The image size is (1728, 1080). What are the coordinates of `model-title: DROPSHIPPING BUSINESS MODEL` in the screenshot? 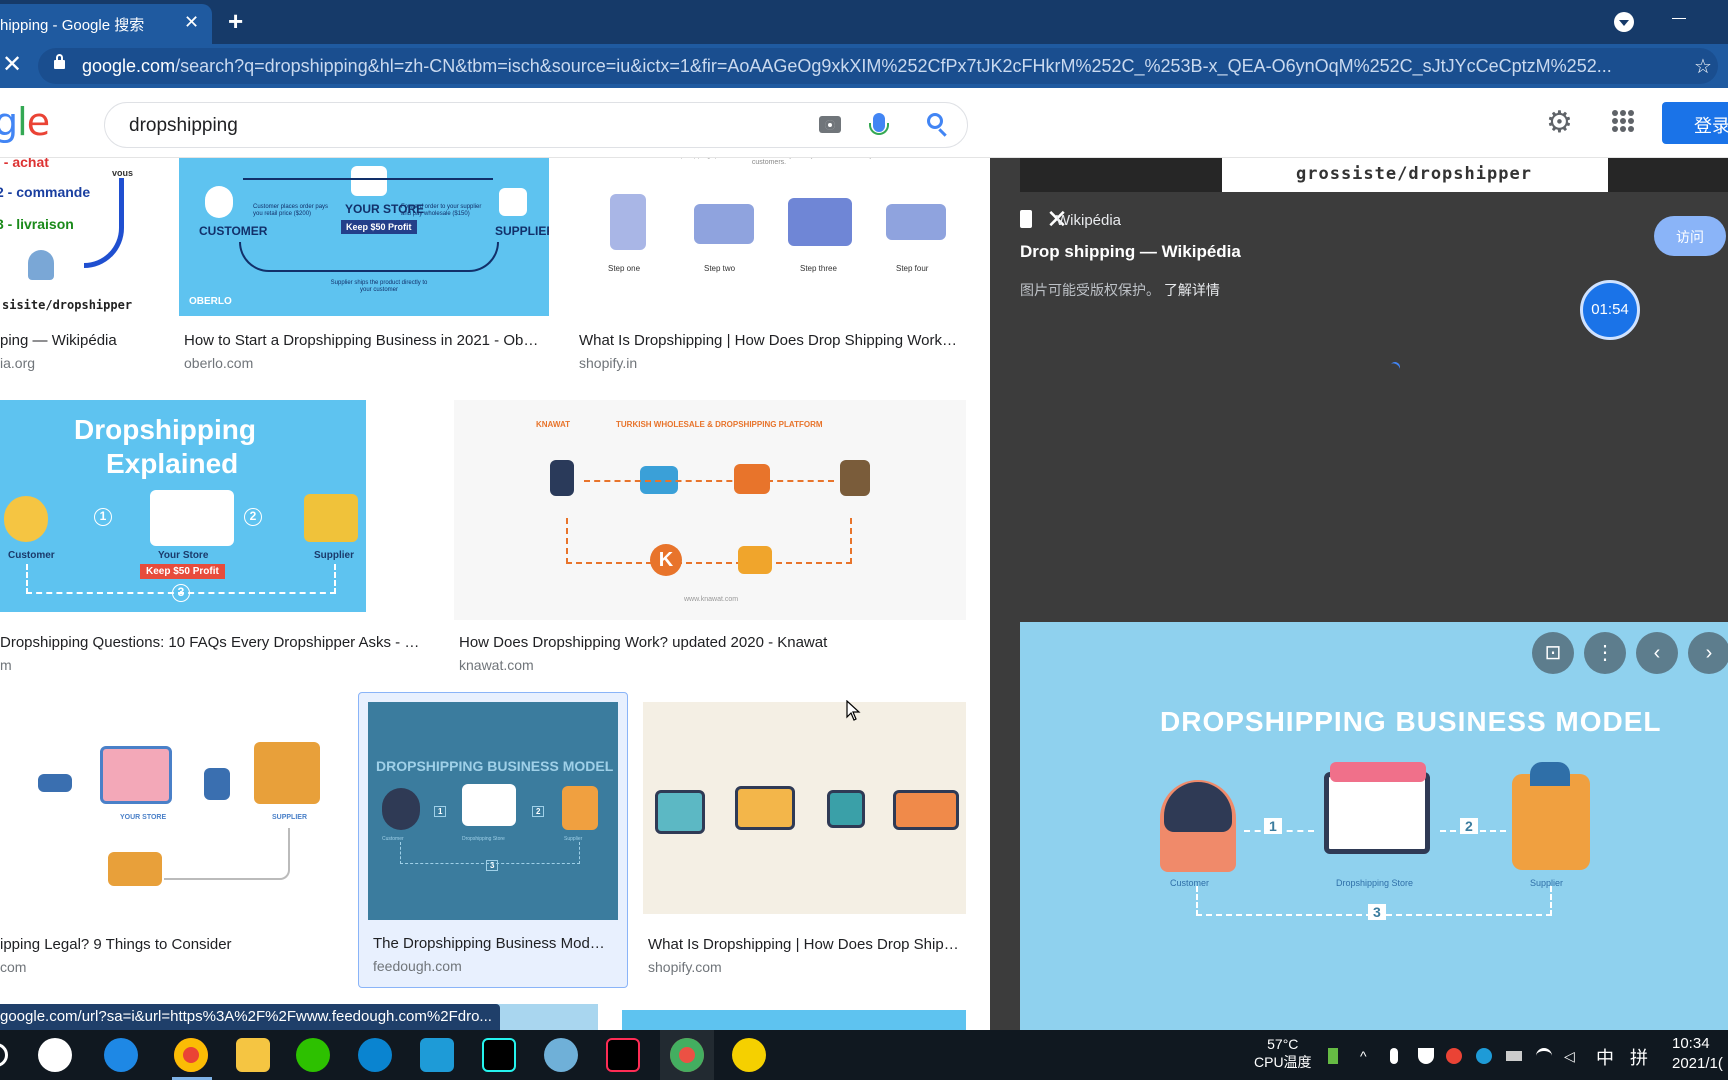 It's located at (495, 766).